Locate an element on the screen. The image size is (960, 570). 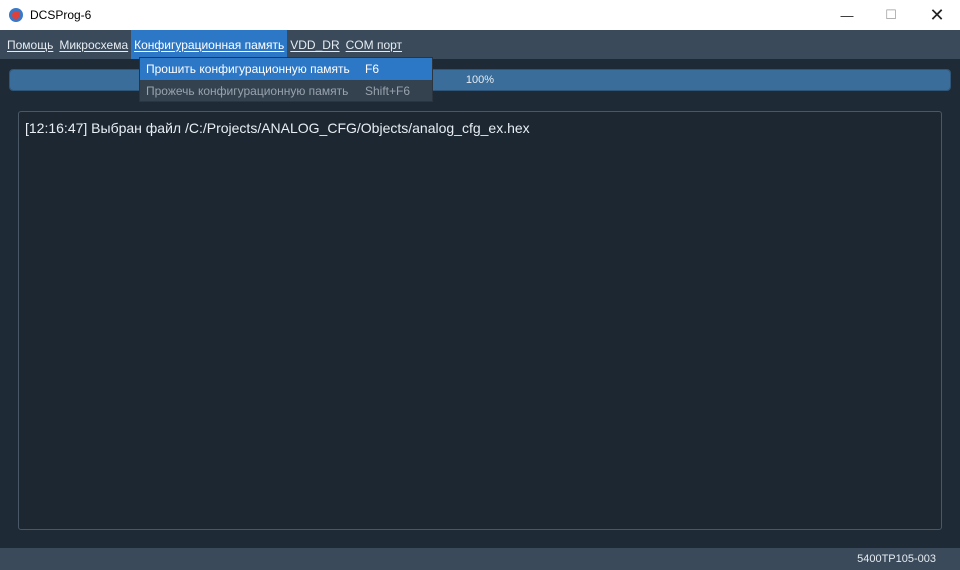
menu-item-flash-config: Прошить конфигурационную память F6 is located at coordinates (286, 69).